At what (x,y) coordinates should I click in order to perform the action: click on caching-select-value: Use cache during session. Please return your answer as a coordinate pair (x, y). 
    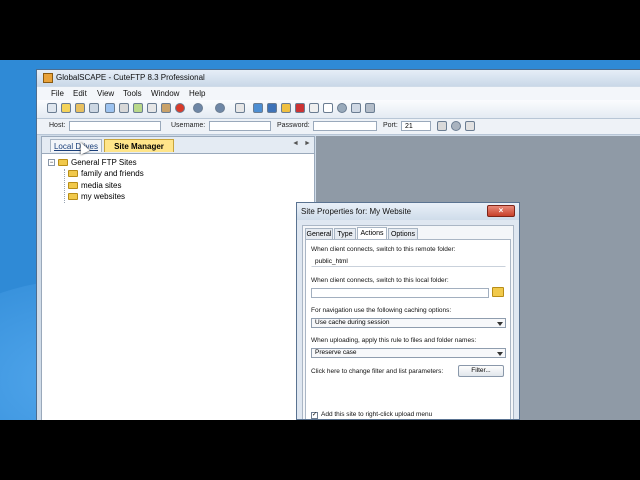
    Looking at the image, I should click on (352, 322).